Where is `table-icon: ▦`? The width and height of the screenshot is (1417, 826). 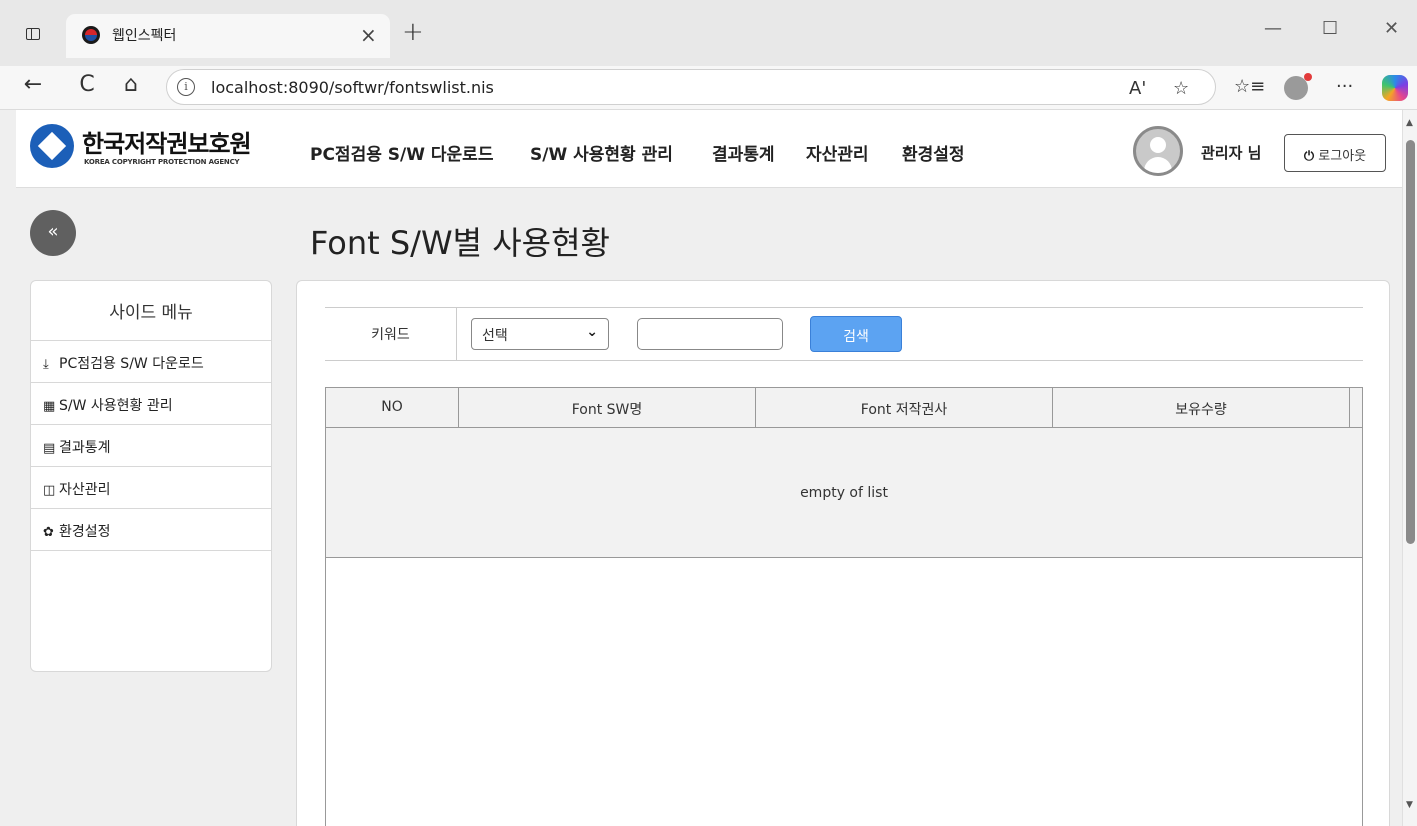
table-icon: ▦ is located at coordinates (49, 406).